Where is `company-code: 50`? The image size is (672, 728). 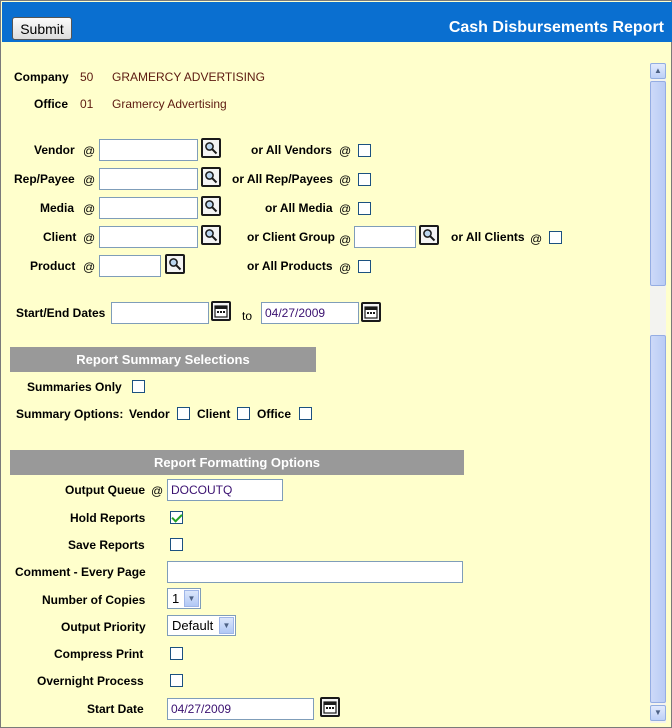
company-code: 50 is located at coordinates (87, 77).